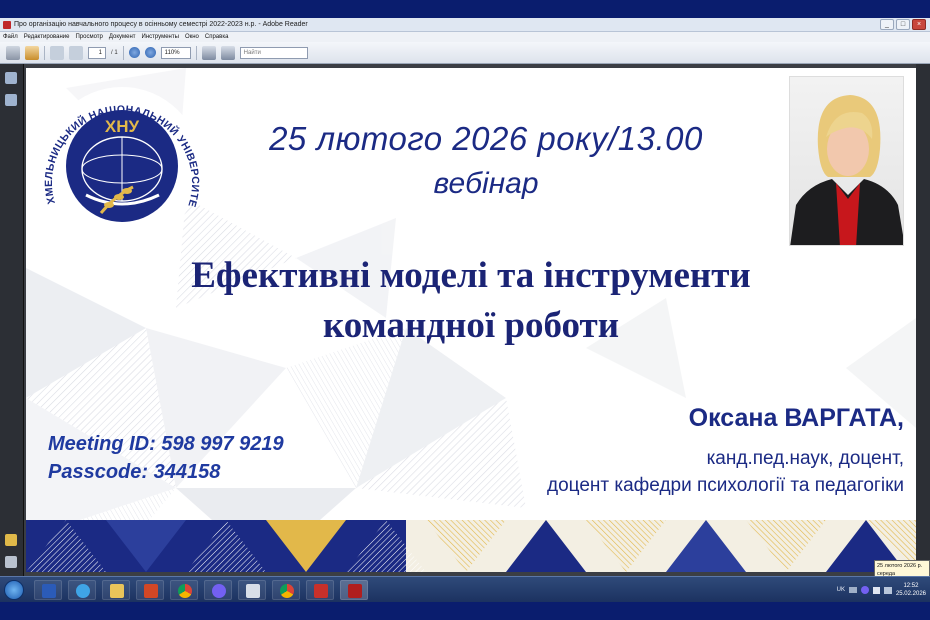 This screenshot has width=930, height=620. I want to click on viber-icon, so click(219, 591).